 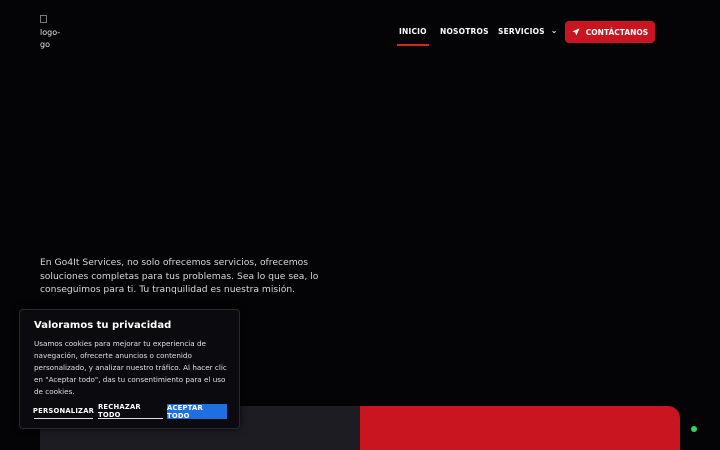 What do you see at coordinates (413, 36) in the screenshot?
I see `nav-item-inicio: INICIO` at bounding box center [413, 36].